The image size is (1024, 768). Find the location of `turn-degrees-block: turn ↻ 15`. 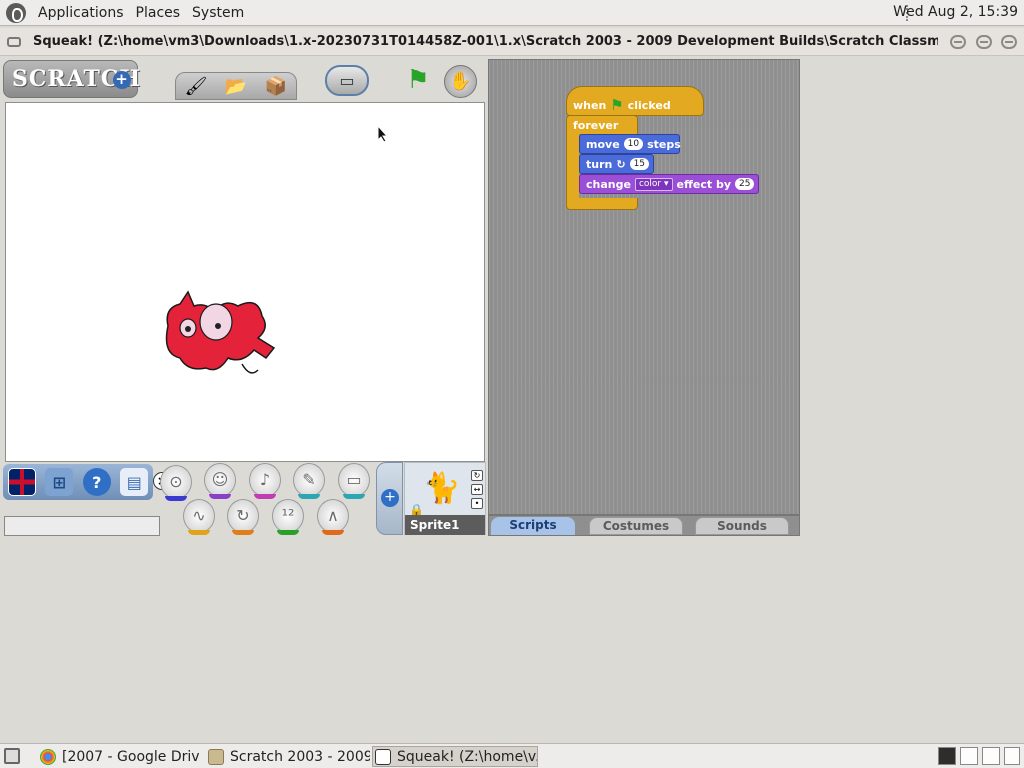

turn-degrees-block: turn ↻ 15 is located at coordinates (616, 164).